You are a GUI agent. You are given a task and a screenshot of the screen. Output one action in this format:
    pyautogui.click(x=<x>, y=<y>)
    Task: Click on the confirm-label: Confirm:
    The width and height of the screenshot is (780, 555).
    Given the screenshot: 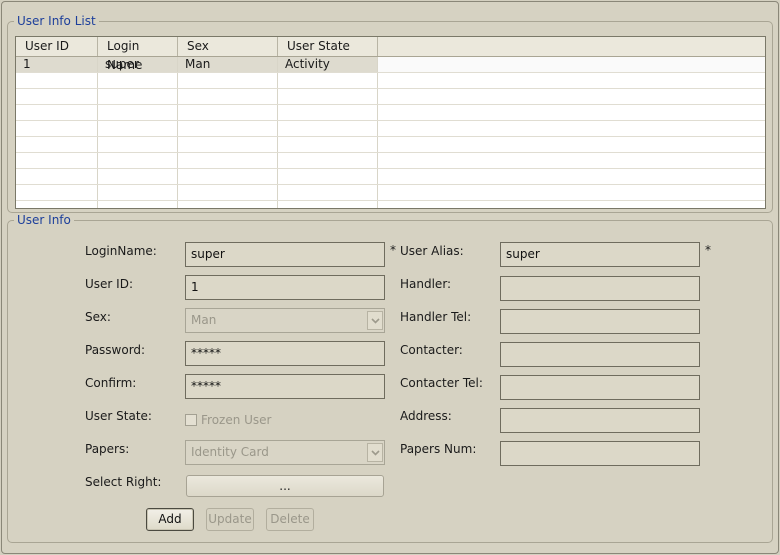 What is the action you would take?
    pyautogui.click(x=111, y=383)
    